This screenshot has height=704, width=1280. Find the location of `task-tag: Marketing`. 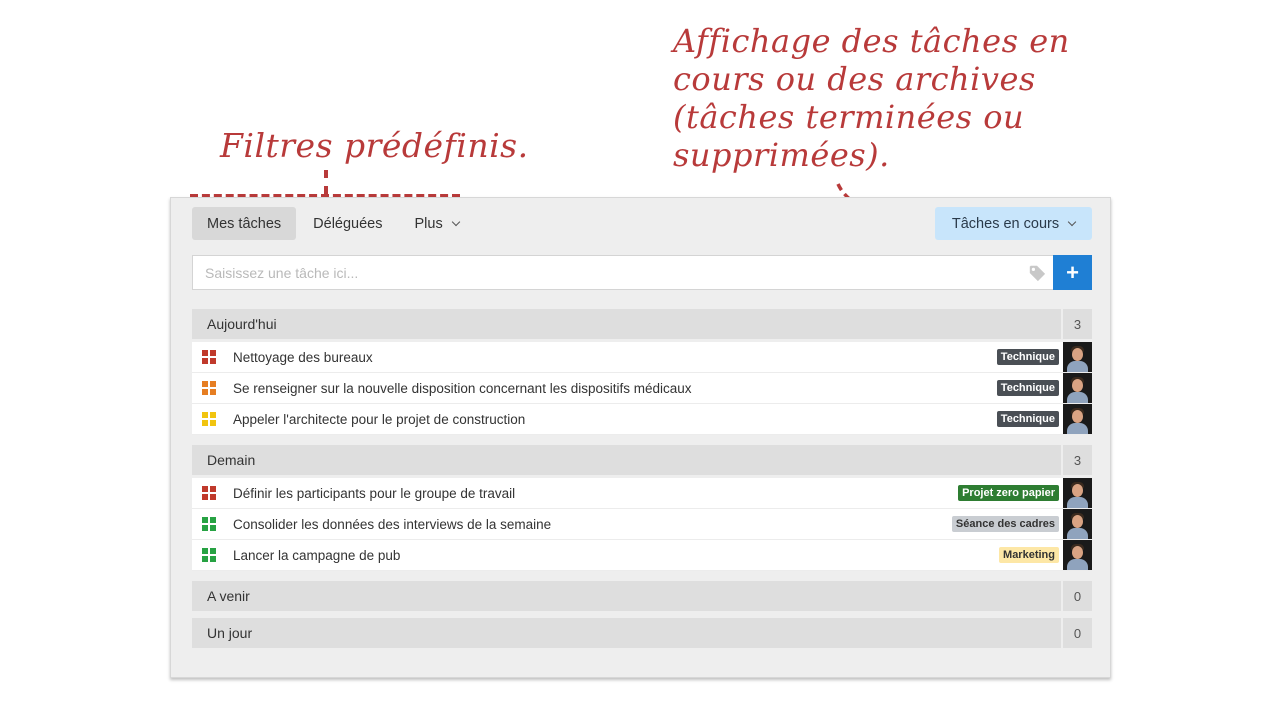

task-tag: Marketing is located at coordinates (1029, 555).